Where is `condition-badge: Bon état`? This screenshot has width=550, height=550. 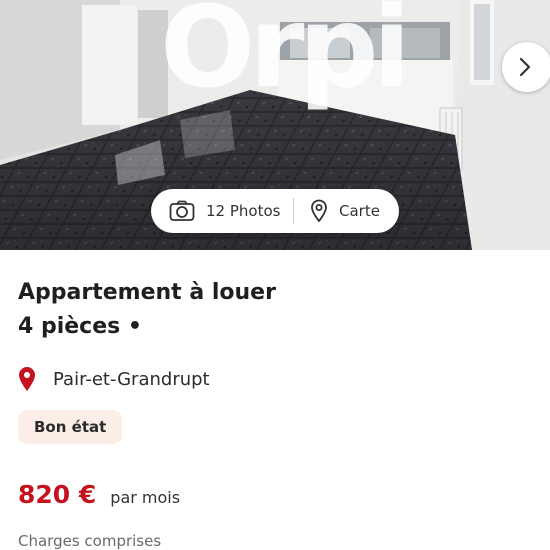 condition-badge: Bon état is located at coordinates (70, 427).